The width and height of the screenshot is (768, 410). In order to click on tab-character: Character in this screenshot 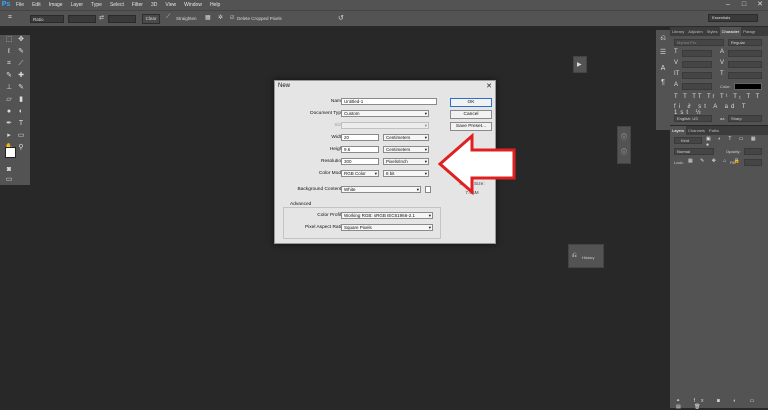, I will do `click(730, 31)`.